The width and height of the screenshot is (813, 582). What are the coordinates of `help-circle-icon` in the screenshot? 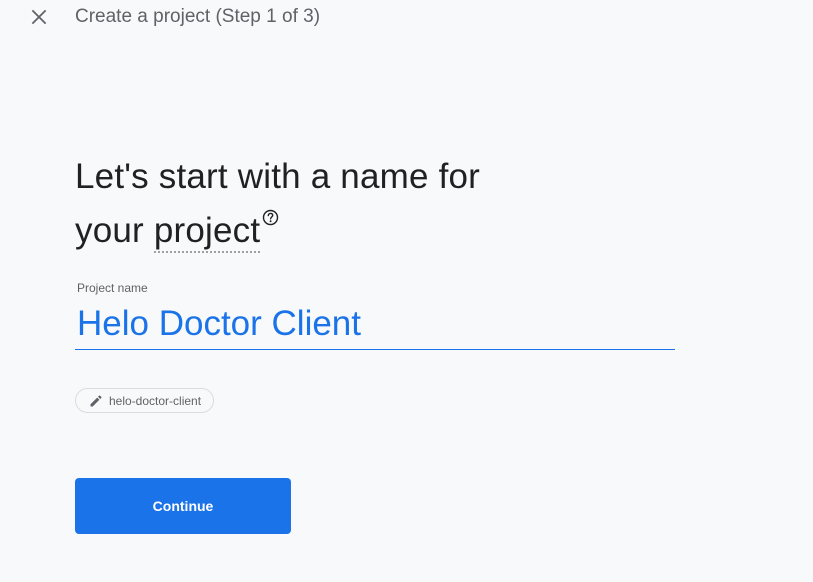 It's located at (270, 207).